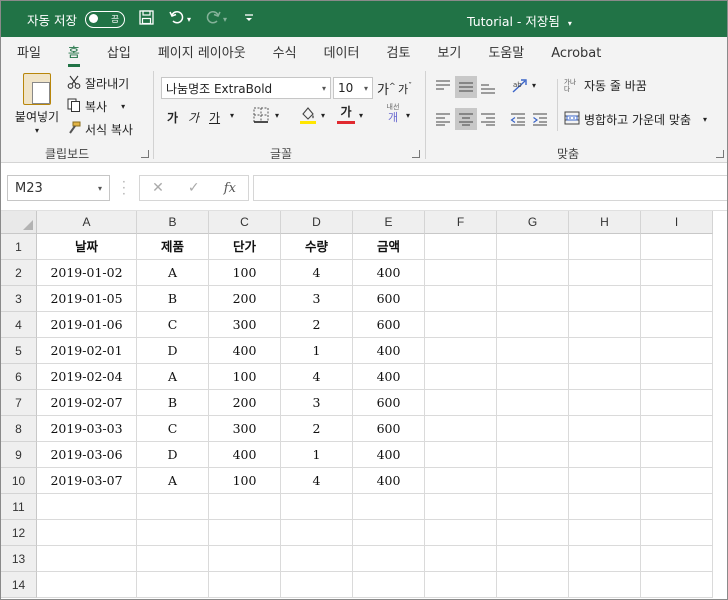 The image size is (728, 600). What do you see at coordinates (389, 533) in the screenshot?
I see `cell-e12` at bounding box center [389, 533].